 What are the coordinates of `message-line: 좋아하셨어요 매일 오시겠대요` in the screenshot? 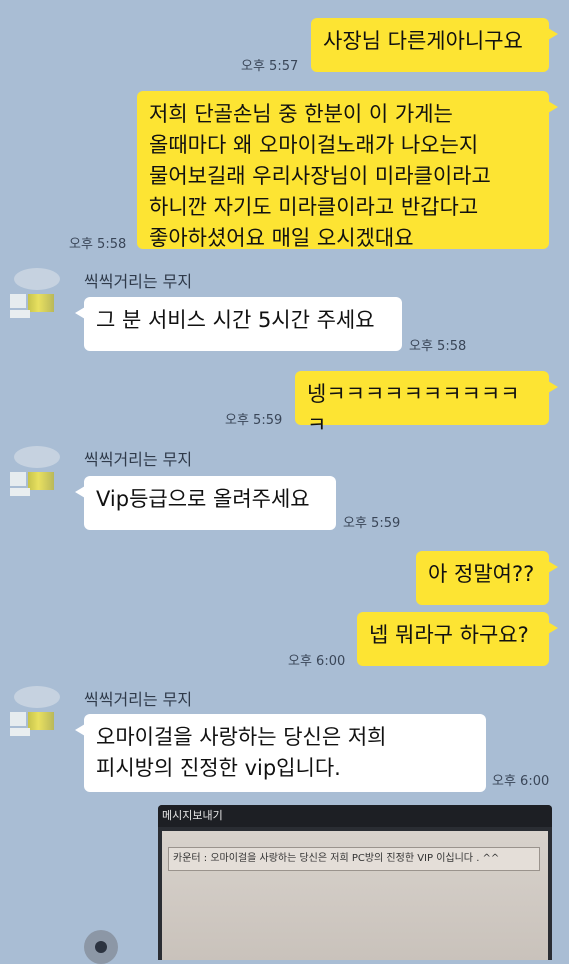 It's located at (281, 238).